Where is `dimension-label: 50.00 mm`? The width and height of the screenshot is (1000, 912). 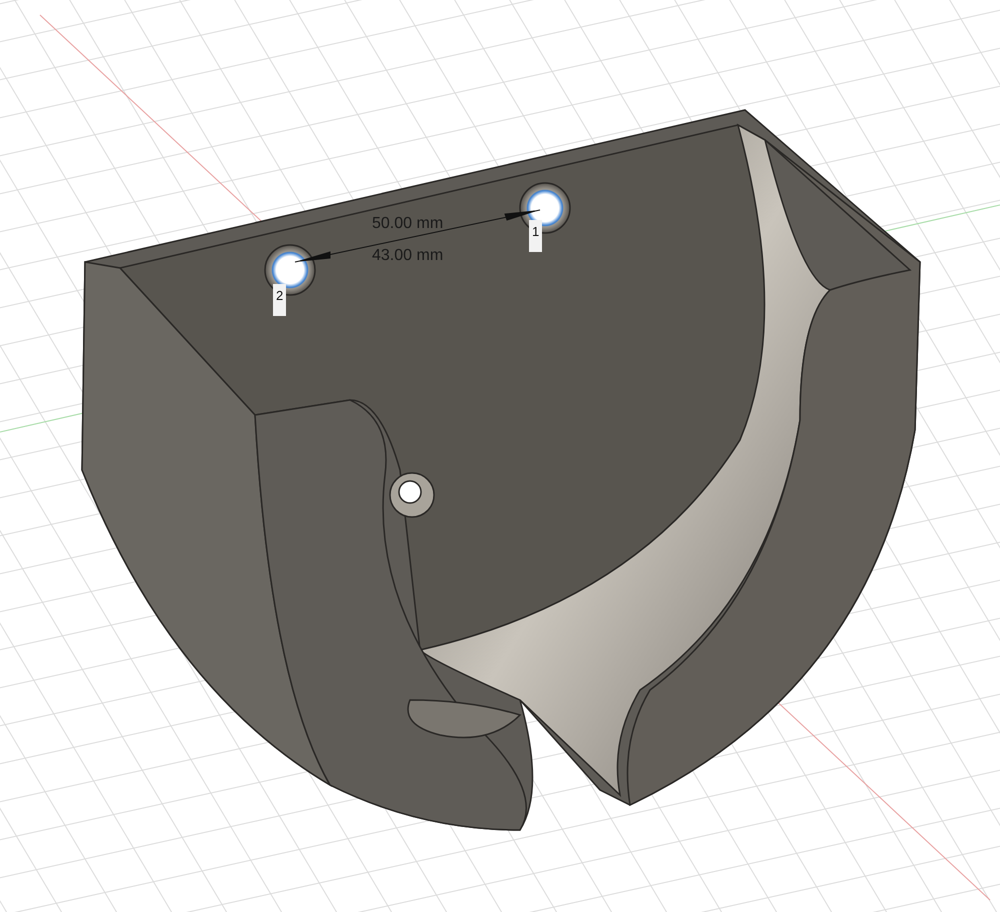 dimension-label: 50.00 mm is located at coordinates (408, 224).